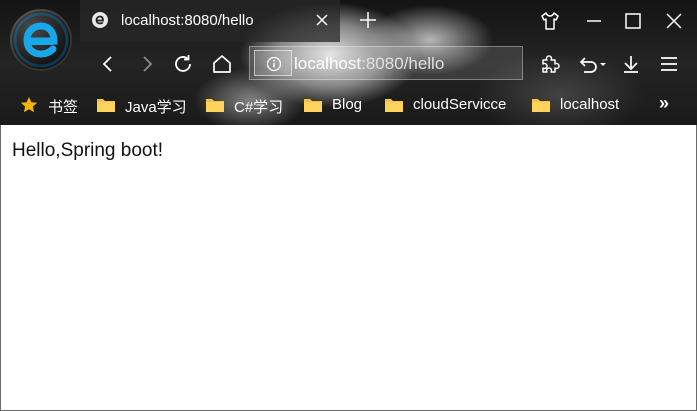 The height and width of the screenshot is (411, 697). Describe the element at coordinates (88, 150) in the screenshot. I see `page-body-text: Hello,Spring boot!` at that location.